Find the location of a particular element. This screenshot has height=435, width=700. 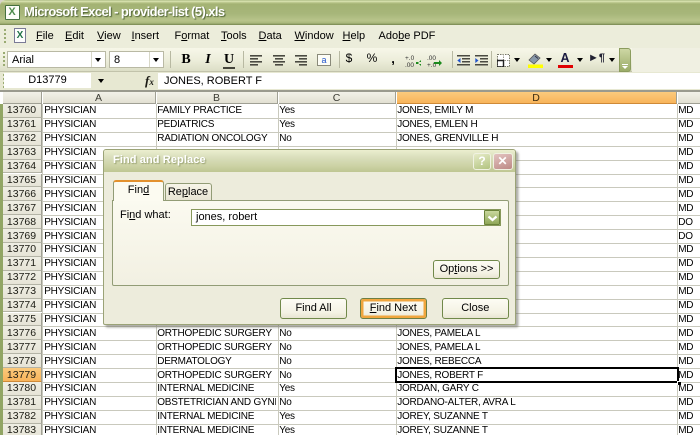

svg-text: +.0 is located at coordinates (410, 58).